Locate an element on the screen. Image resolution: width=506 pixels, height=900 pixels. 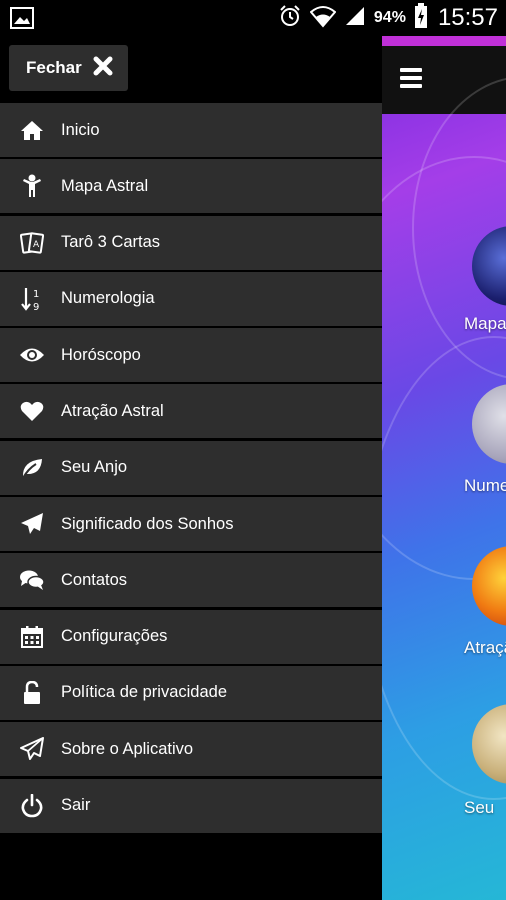
menu-item-label: Horóscopo is located at coordinates (101, 354).